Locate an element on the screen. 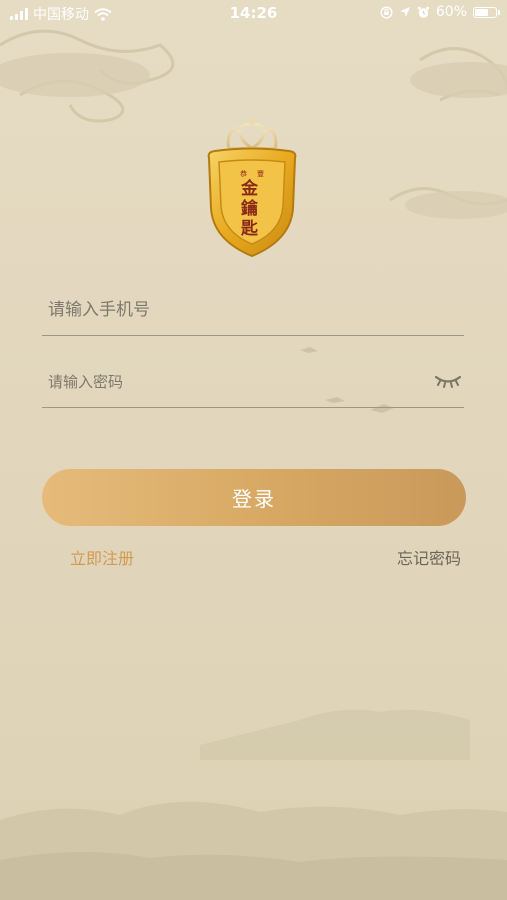  battery-icon is located at coordinates (486, 12).